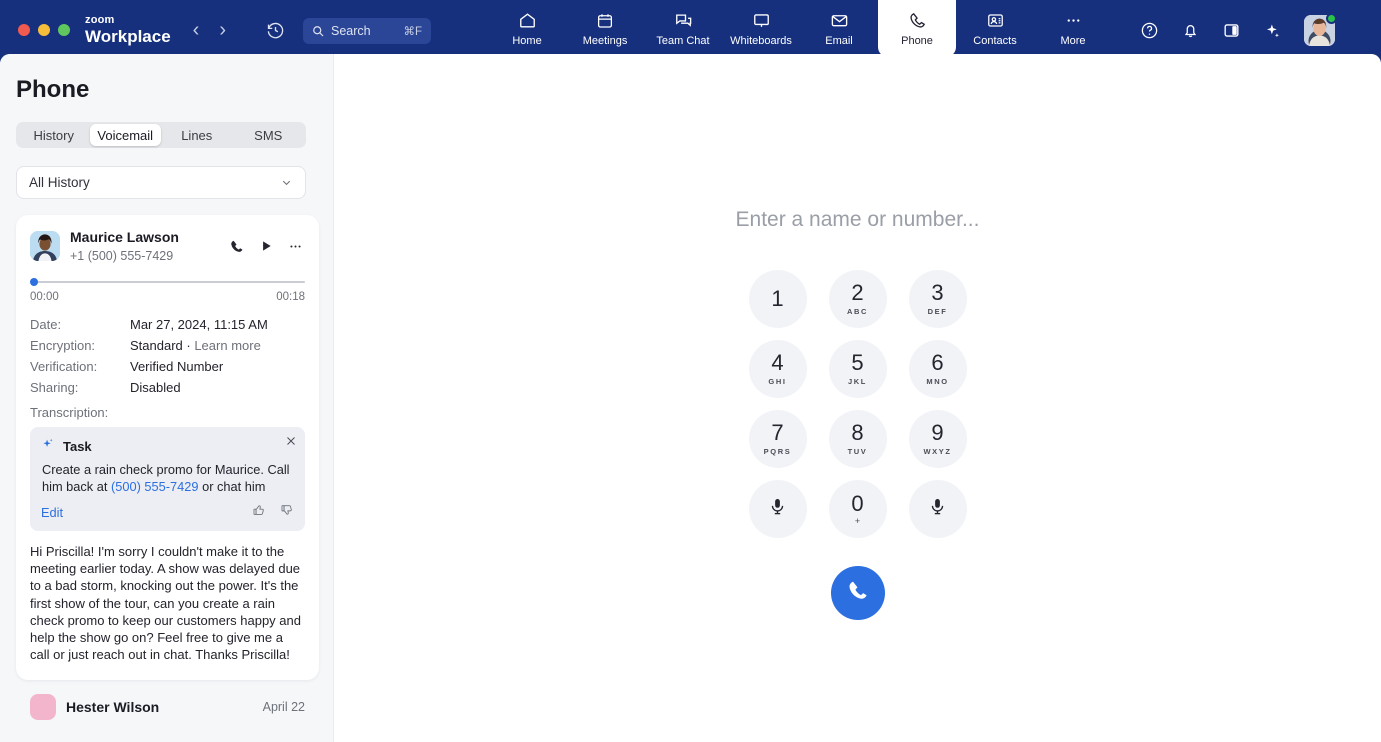  What do you see at coordinates (167, 512) in the screenshot?
I see `task-footer: Edit` at bounding box center [167, 512].